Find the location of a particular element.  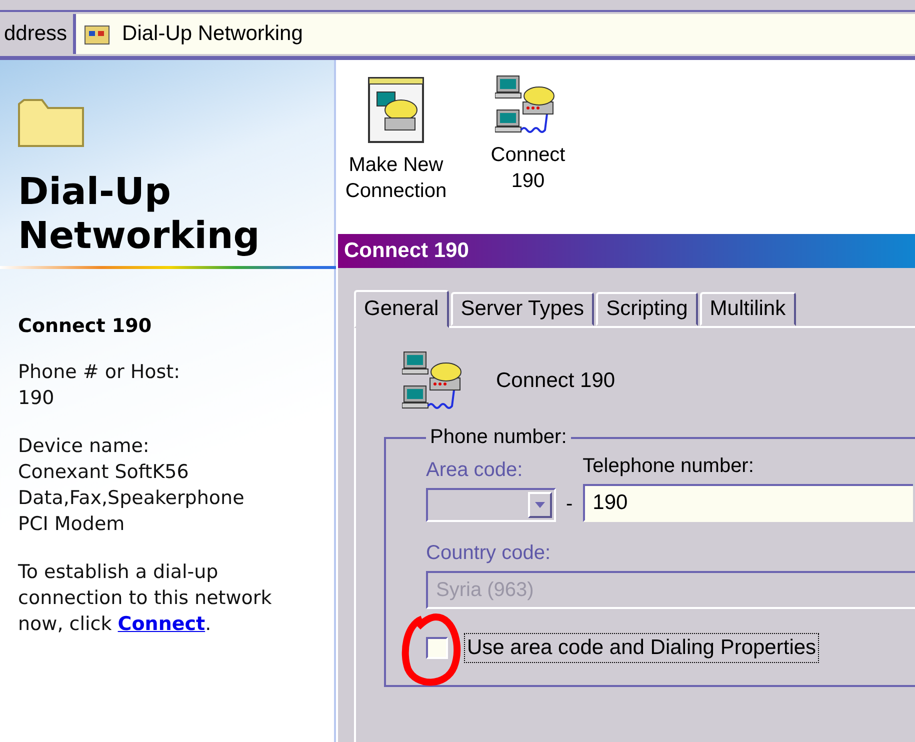

icon-label: Connect 190 is located at coordinates (528, 168).